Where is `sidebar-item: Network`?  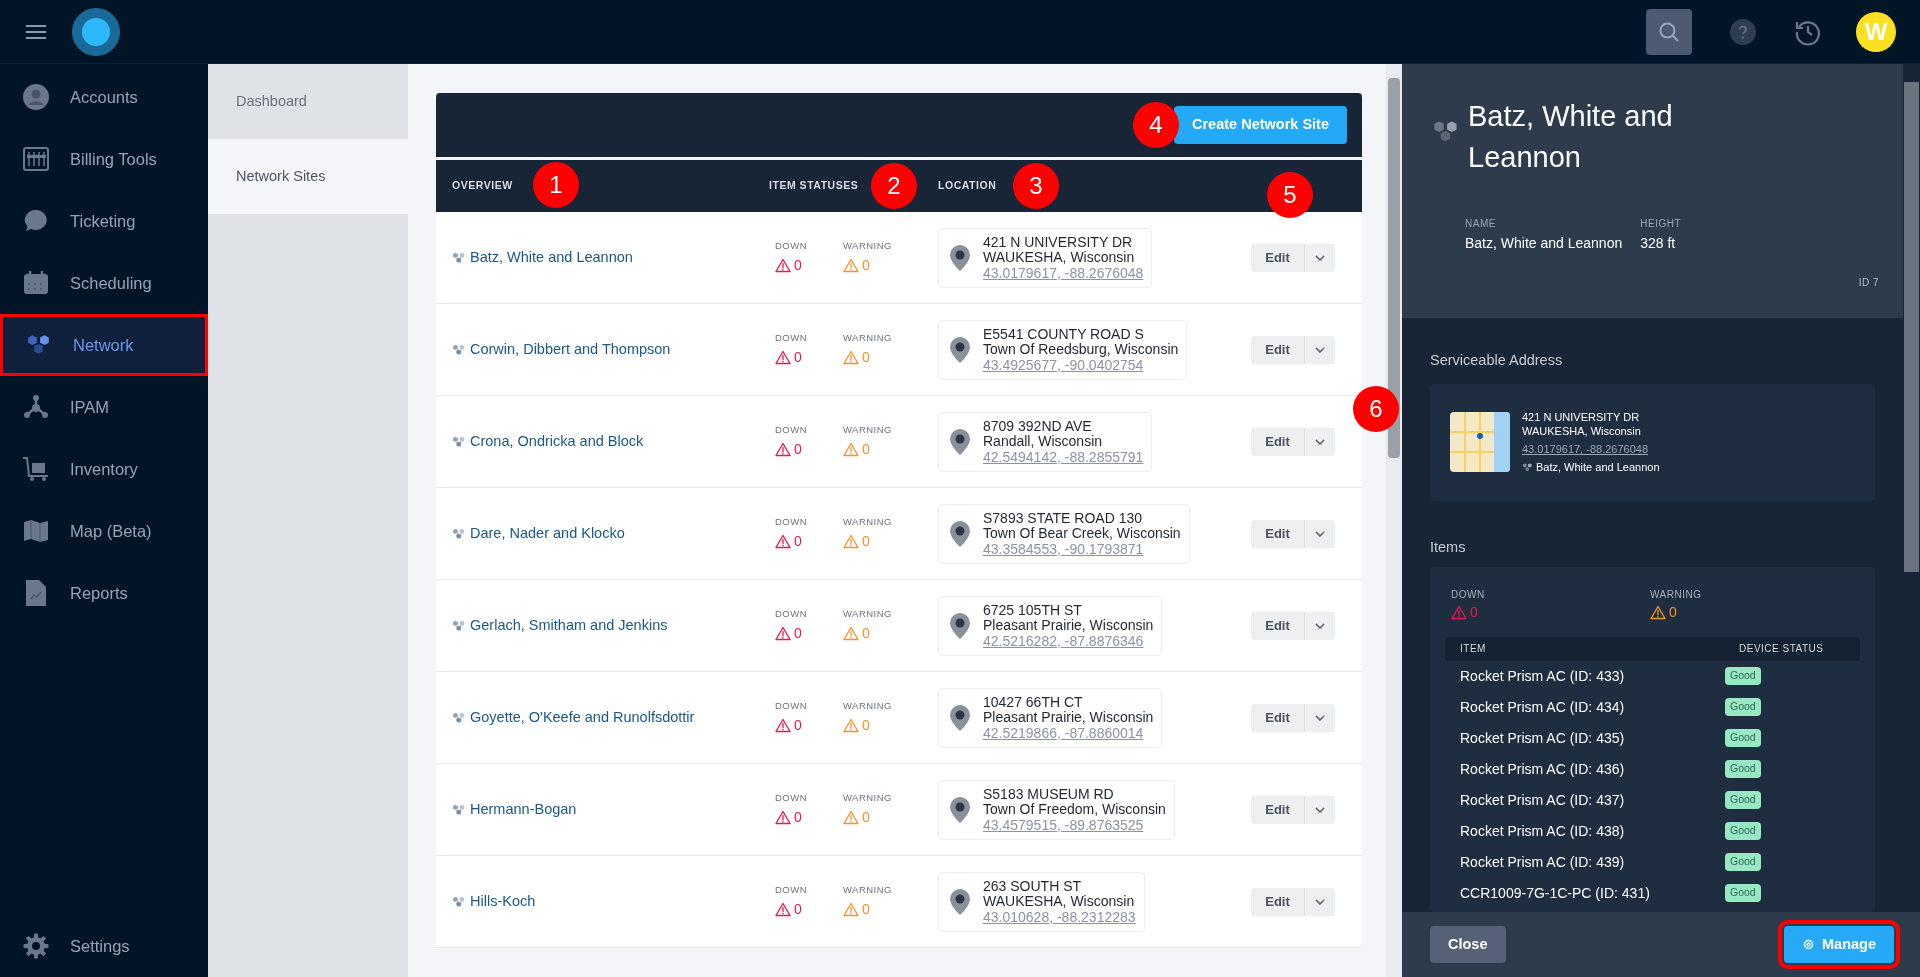 sidebar-item: Network is located at coordinates (104, 345).